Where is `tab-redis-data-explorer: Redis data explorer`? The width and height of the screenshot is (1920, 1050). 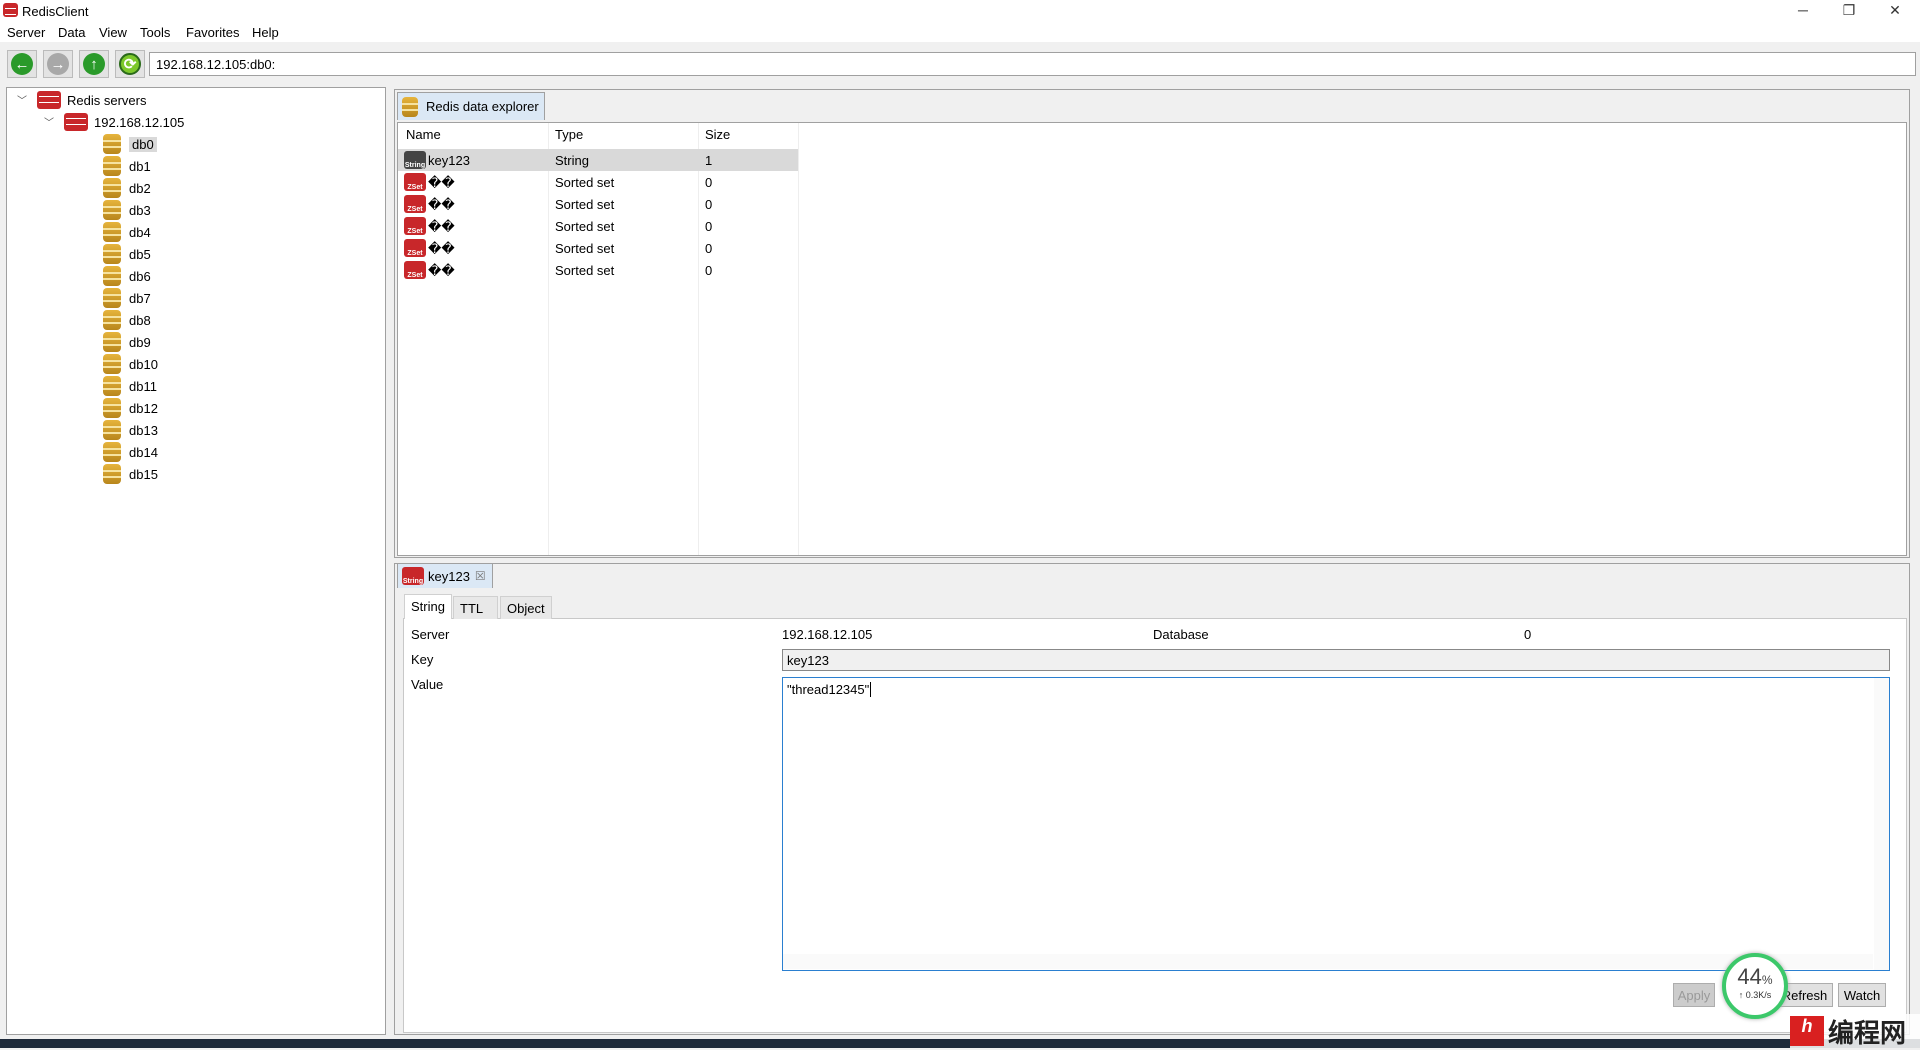
tab-redis-data-explorer: Redis data explorer is located at coordinates (471, 106).